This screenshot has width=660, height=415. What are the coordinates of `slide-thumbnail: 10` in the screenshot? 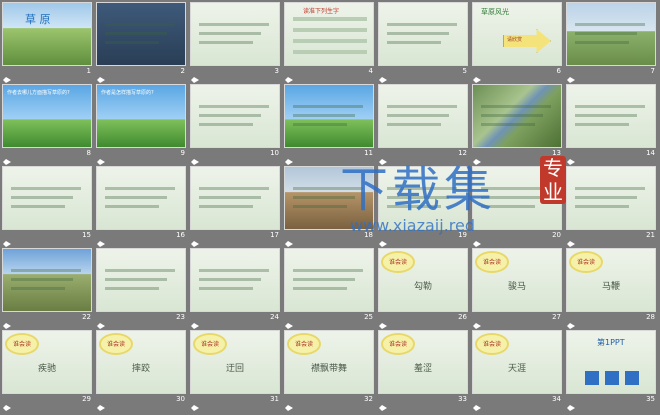 It's located at (235, 123).